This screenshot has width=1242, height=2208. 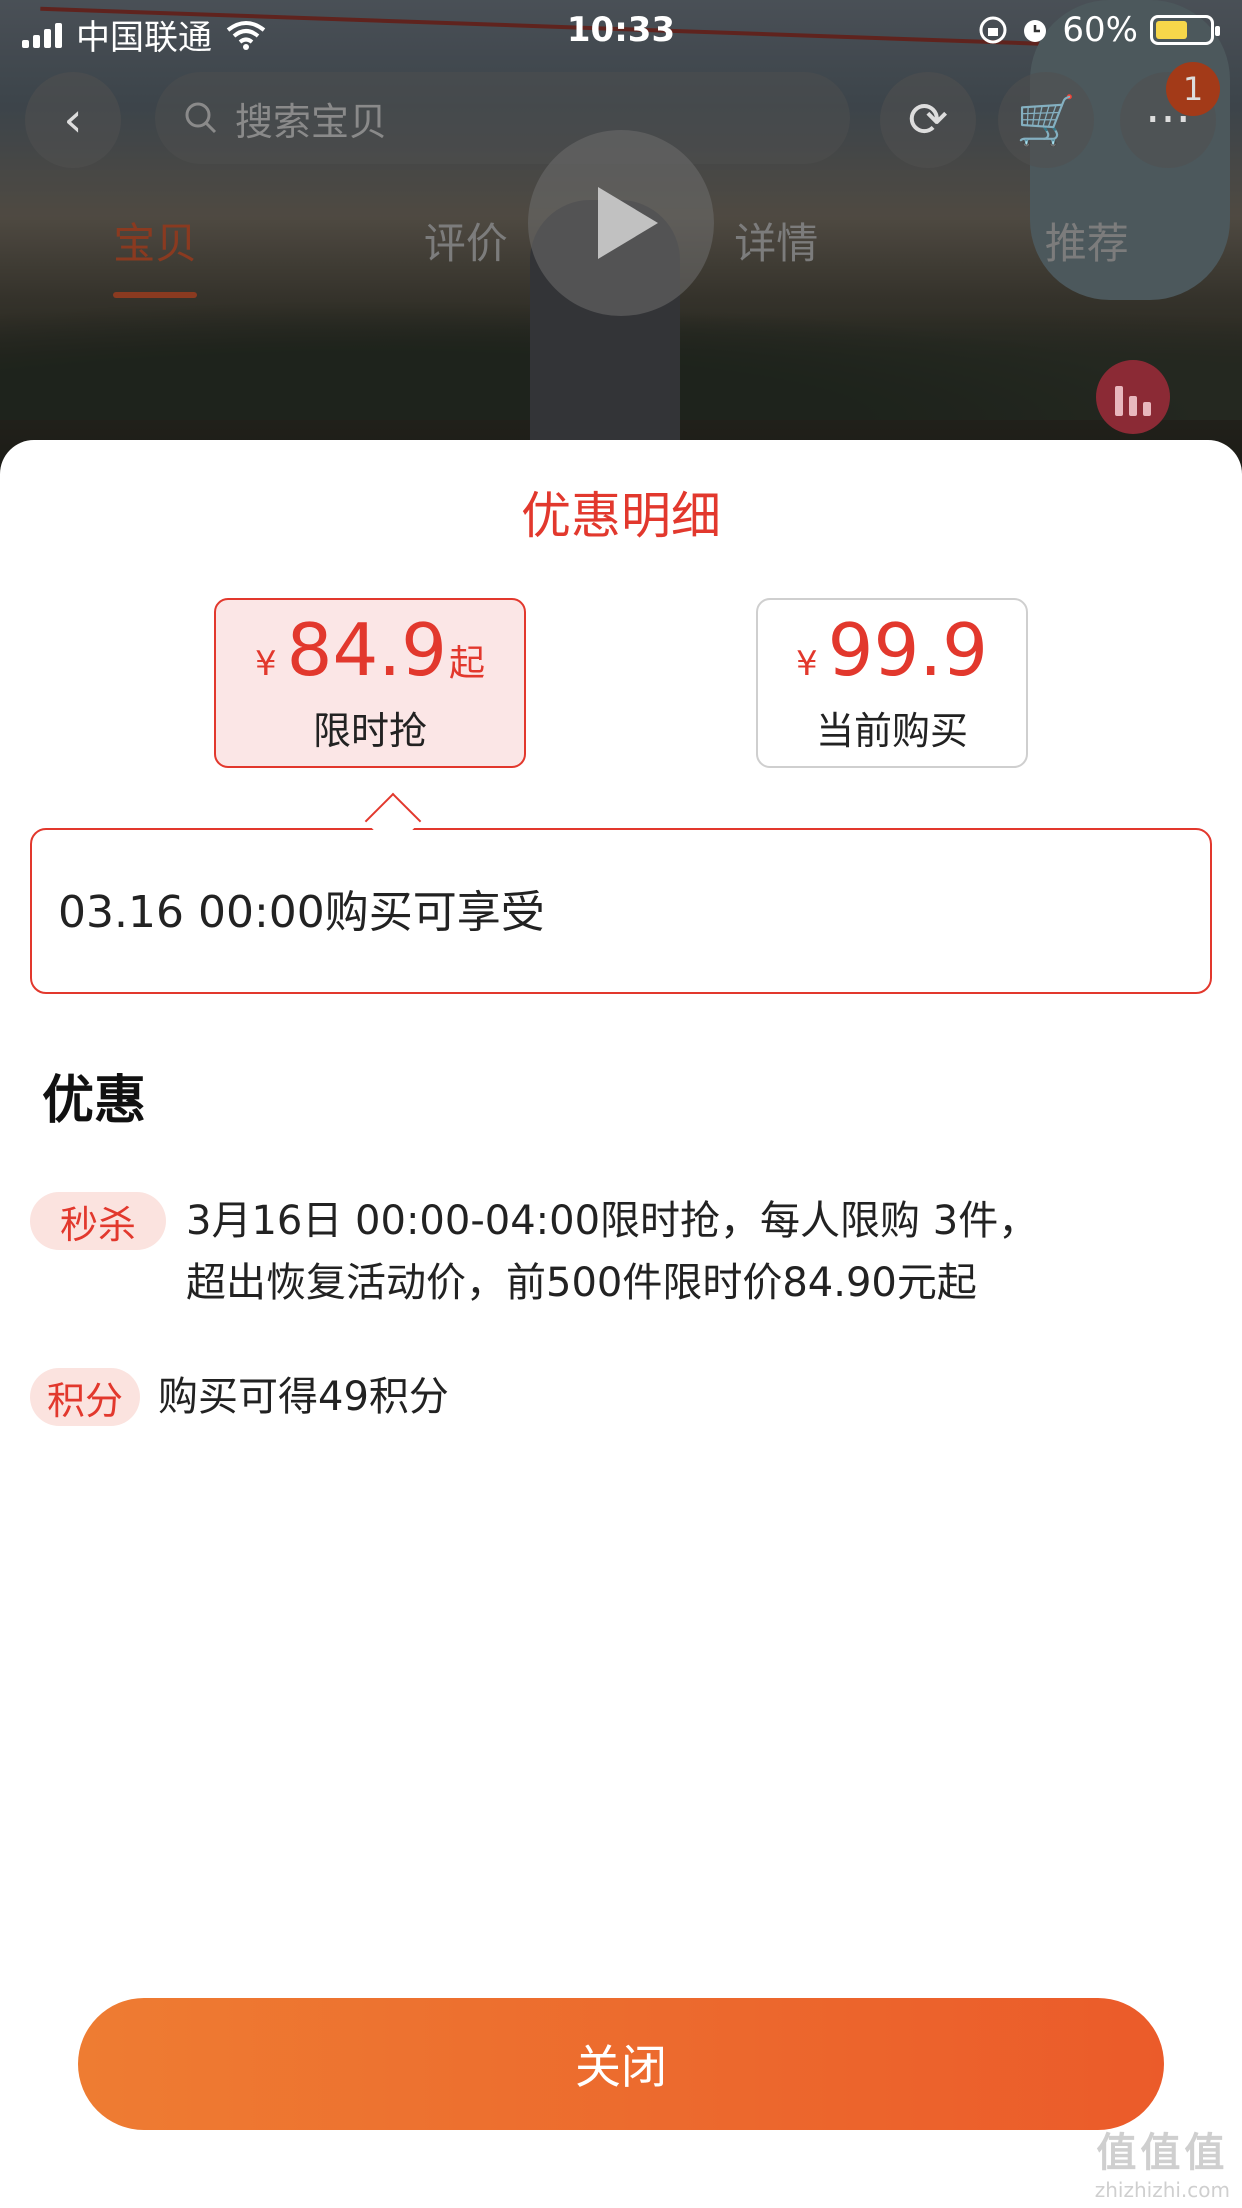 I want to click on tab-recommend: 推荐, so click(x=1087, y=250).